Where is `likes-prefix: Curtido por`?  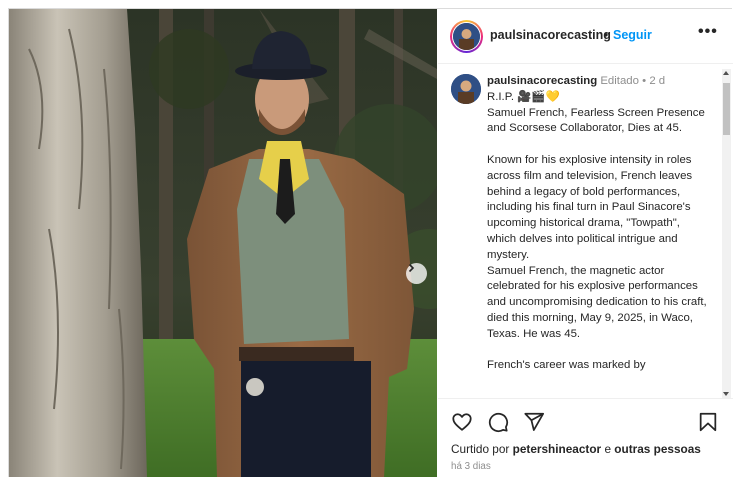 likes-prefix: Curtido por is located at coordinates (480, 449).